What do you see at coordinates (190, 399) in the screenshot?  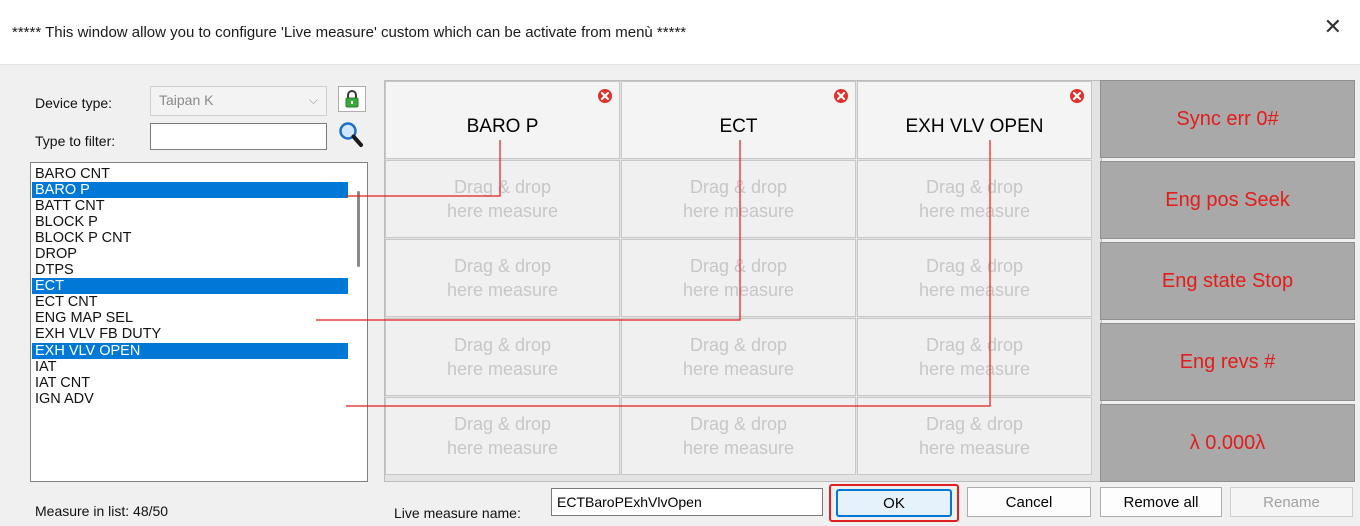 I see `list-item: IGN ADV` at bounding box center [190, 399].